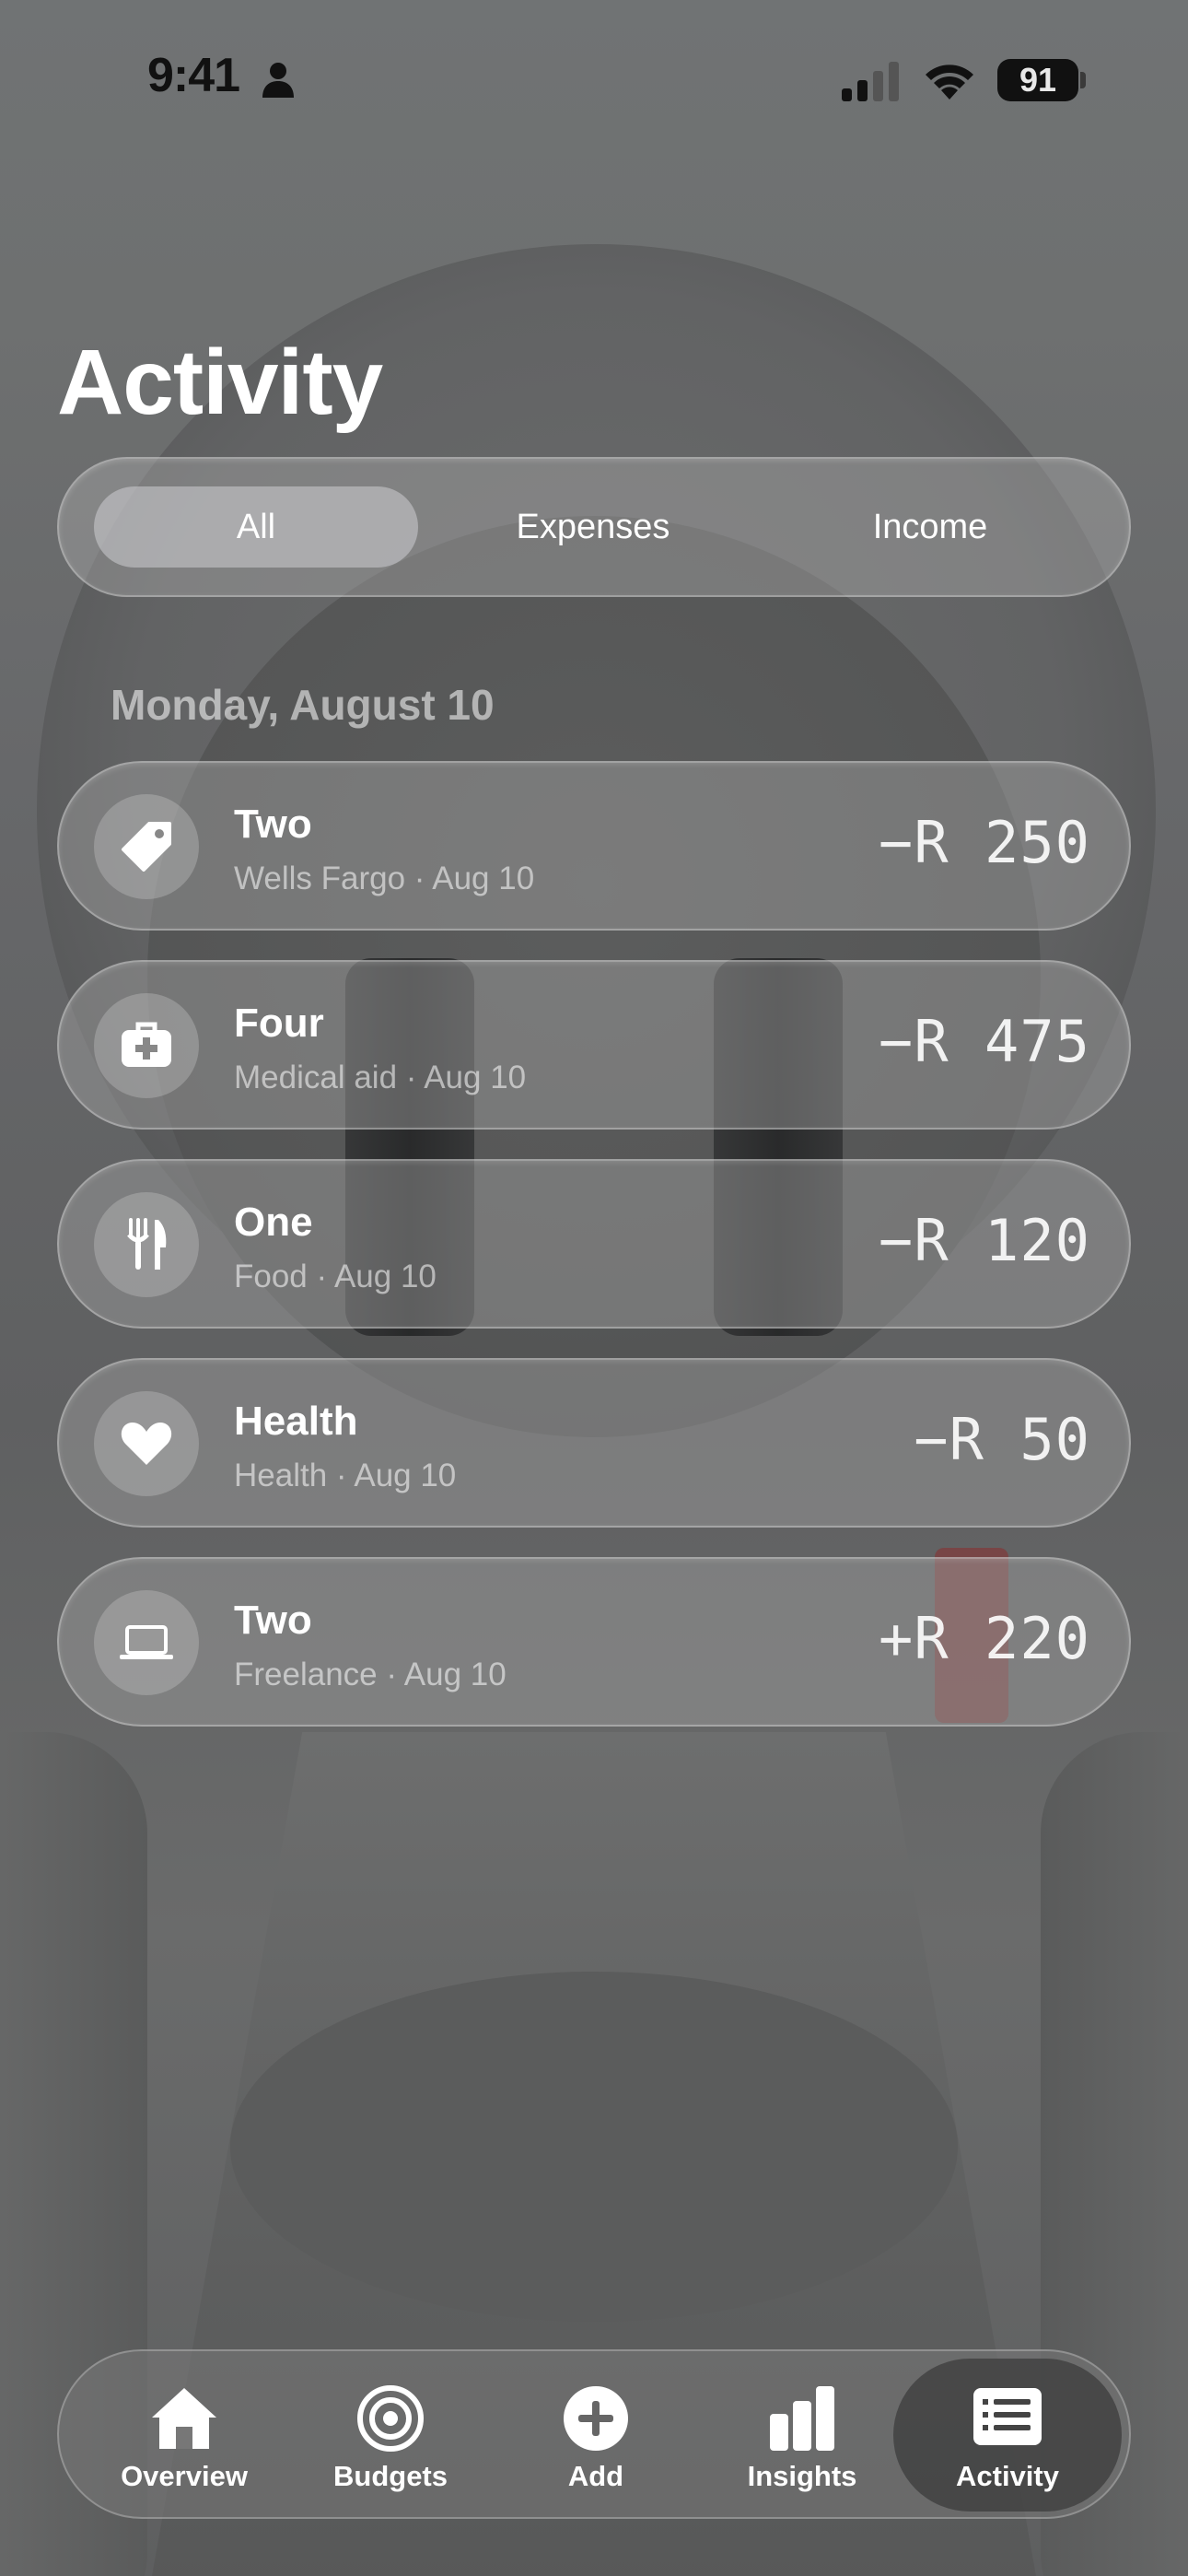 Image resolution: width=1188 pixels, height=2576 pixels. I want to click on tab-insights: Insights, so click(802, 2435).